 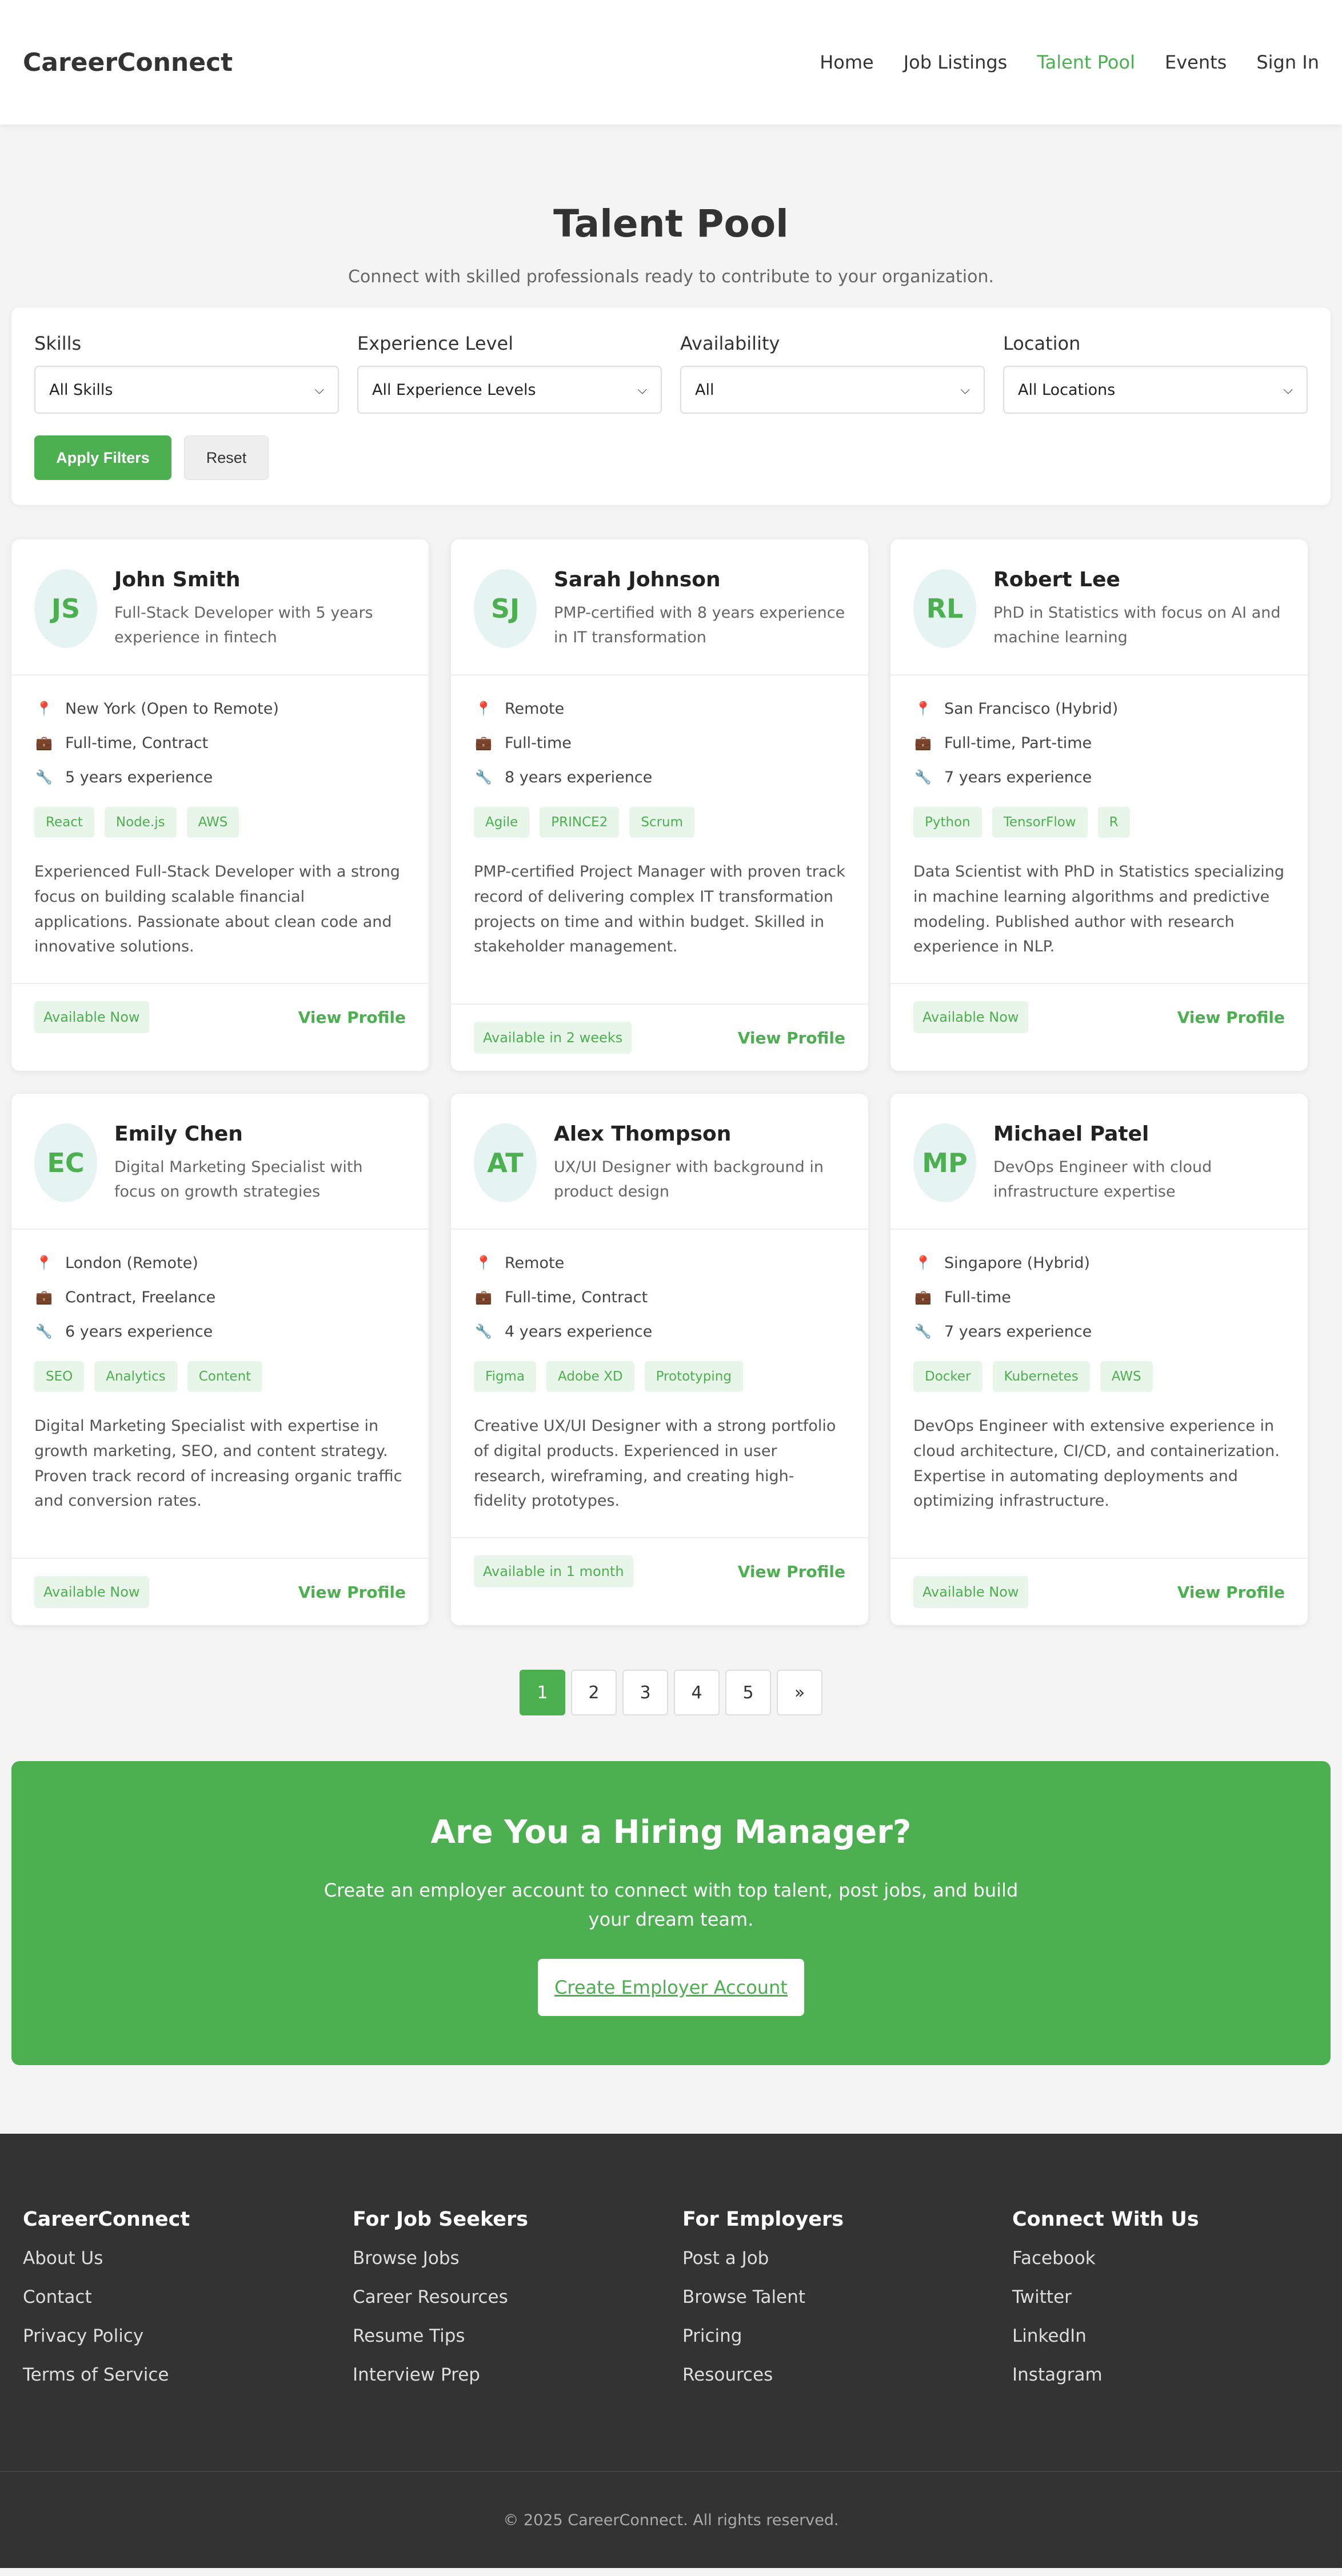 I want to click on filter-location: Location All Locations ⌵, so click(x=1155, y=373).